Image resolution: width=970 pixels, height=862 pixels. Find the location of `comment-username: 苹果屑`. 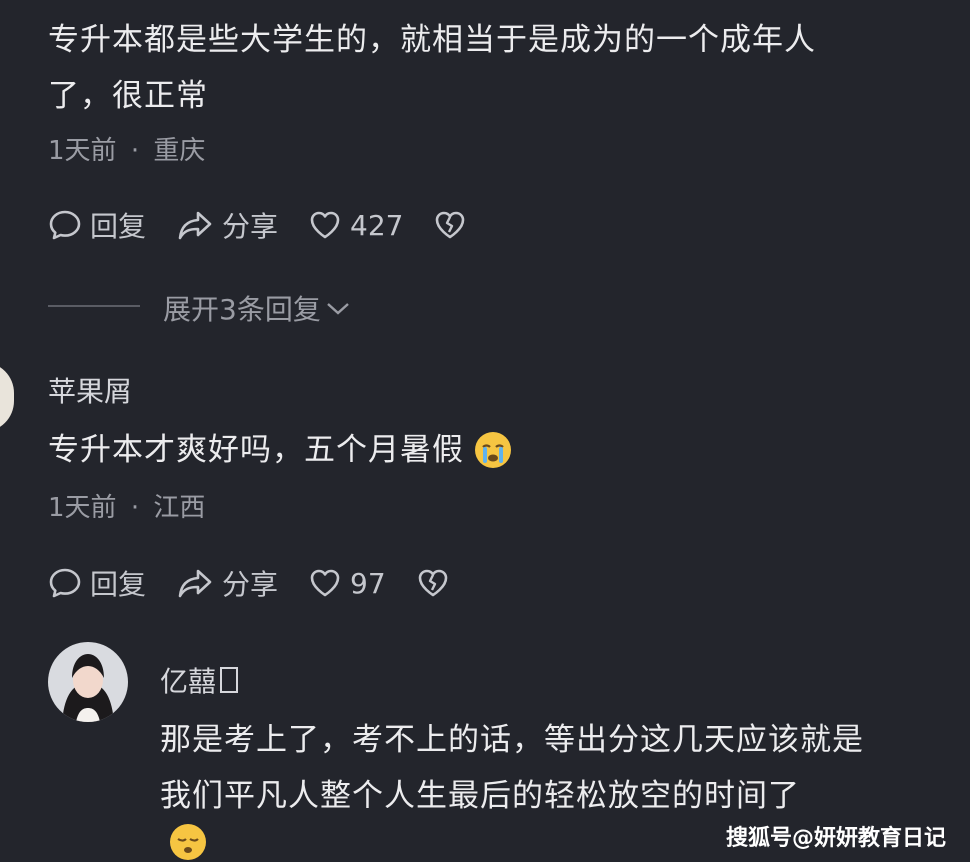

comment-username: 苹果屑 is located at coordinates (90, 390).